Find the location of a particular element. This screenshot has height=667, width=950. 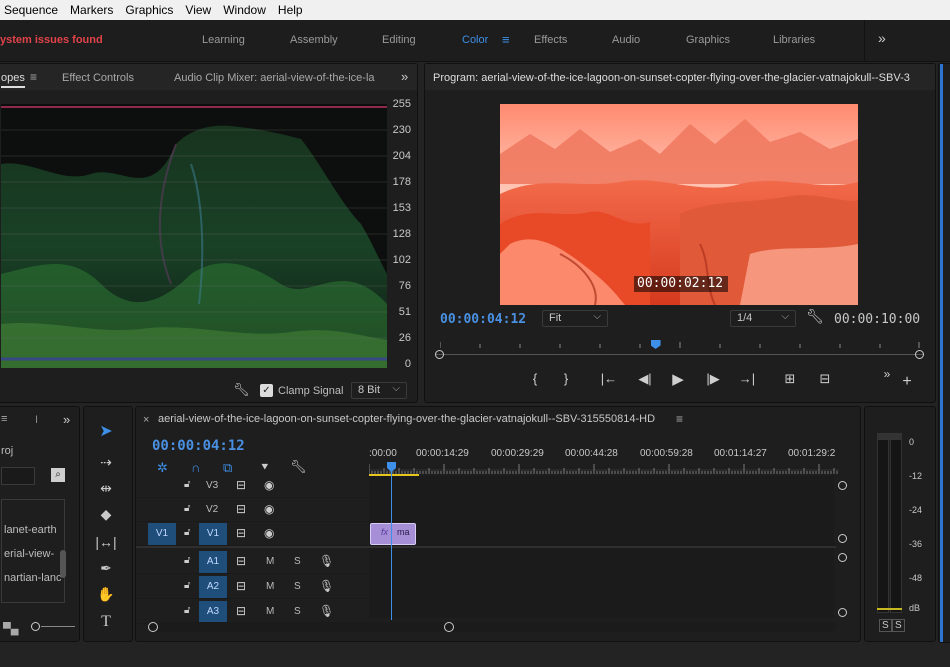

type-tool-icon: T is located at coordinates (106, 622).